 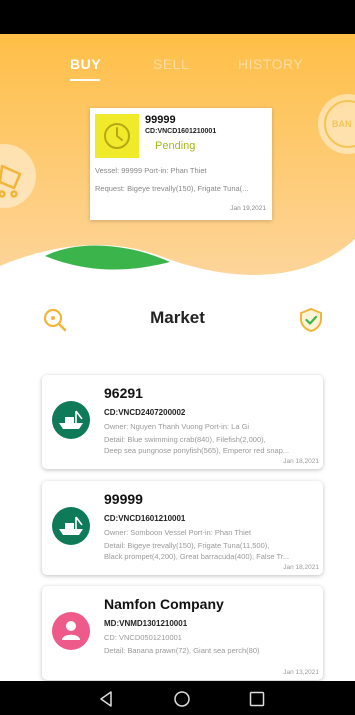 I want to click on home-button, so click(x=182, y=699).